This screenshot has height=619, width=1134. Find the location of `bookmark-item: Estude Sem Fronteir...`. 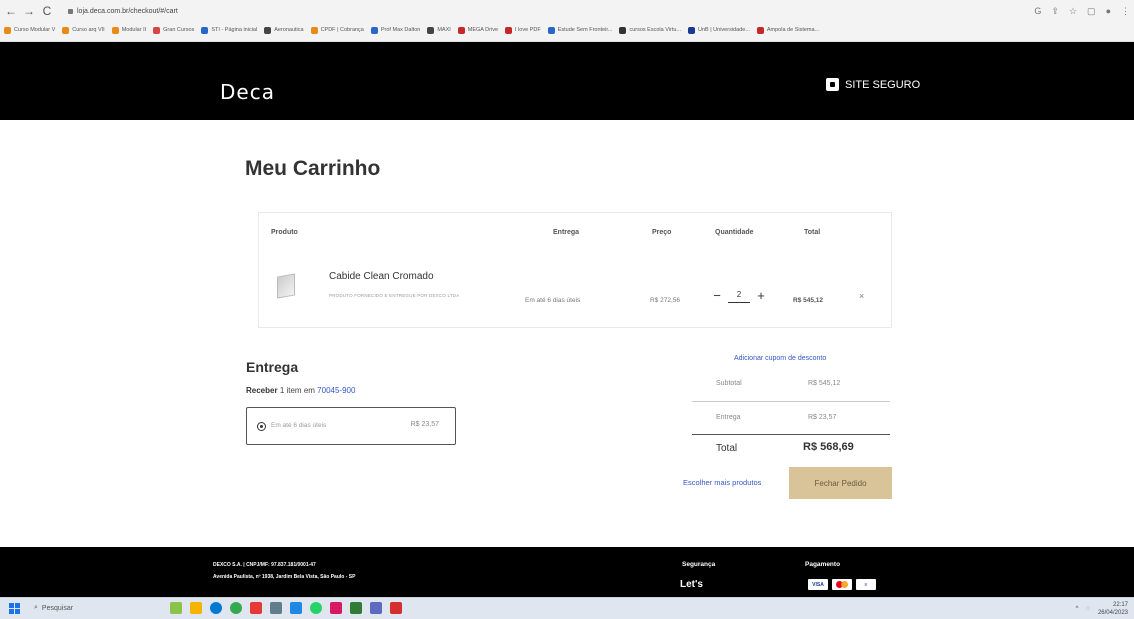

bookmark-item: Estude Sem Fronteir... is located at coordinates (579, 30).